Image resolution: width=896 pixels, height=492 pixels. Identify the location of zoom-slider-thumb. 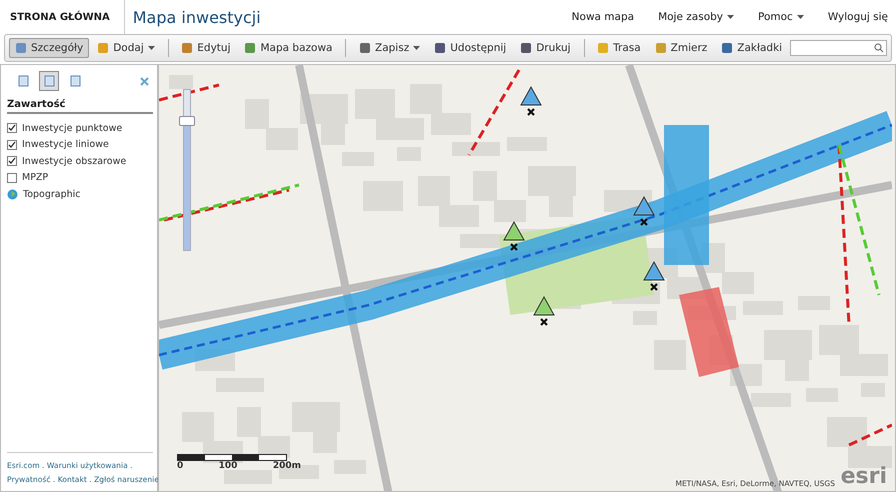
(187, 121).